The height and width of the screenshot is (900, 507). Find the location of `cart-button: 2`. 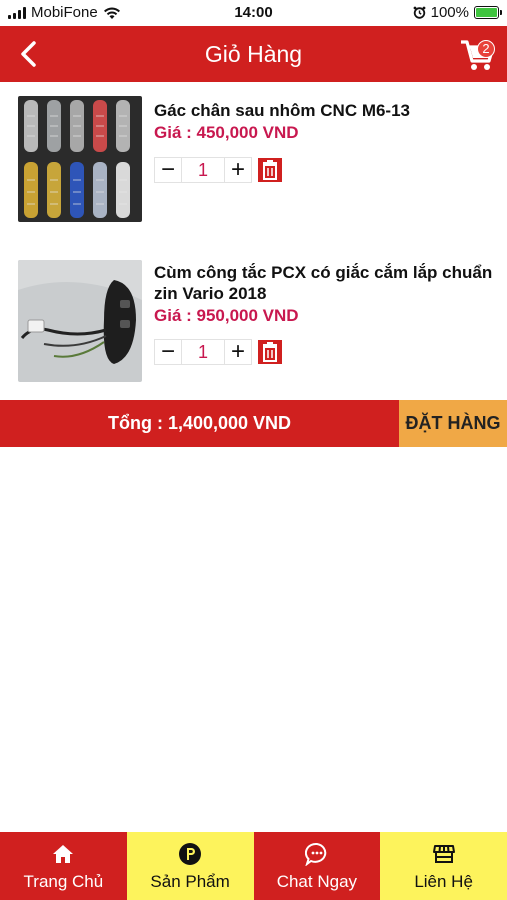

cart-button: 2 is located at coordinates (479, 54).